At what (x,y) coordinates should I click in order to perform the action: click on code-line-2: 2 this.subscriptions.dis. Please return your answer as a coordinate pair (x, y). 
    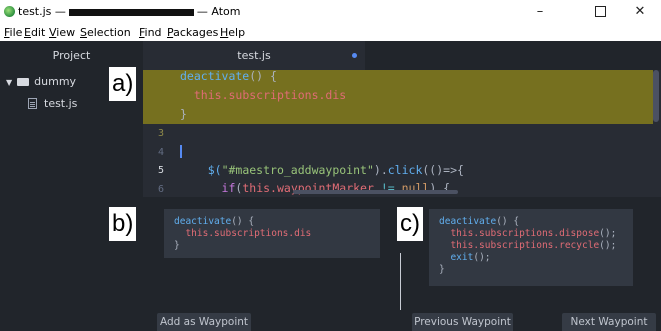
    Looking at the image, I should click on (398, 103).